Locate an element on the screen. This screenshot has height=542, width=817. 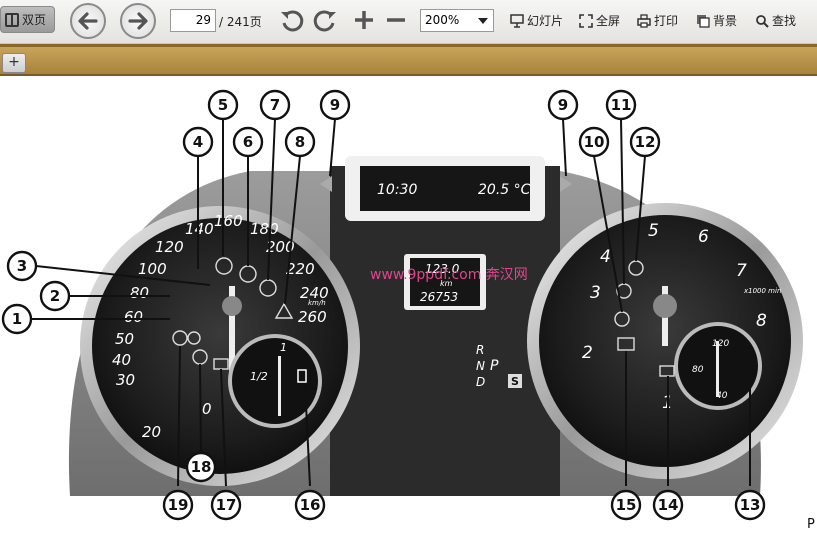
rotate-cw-icon is located at coordinates (324, 21).